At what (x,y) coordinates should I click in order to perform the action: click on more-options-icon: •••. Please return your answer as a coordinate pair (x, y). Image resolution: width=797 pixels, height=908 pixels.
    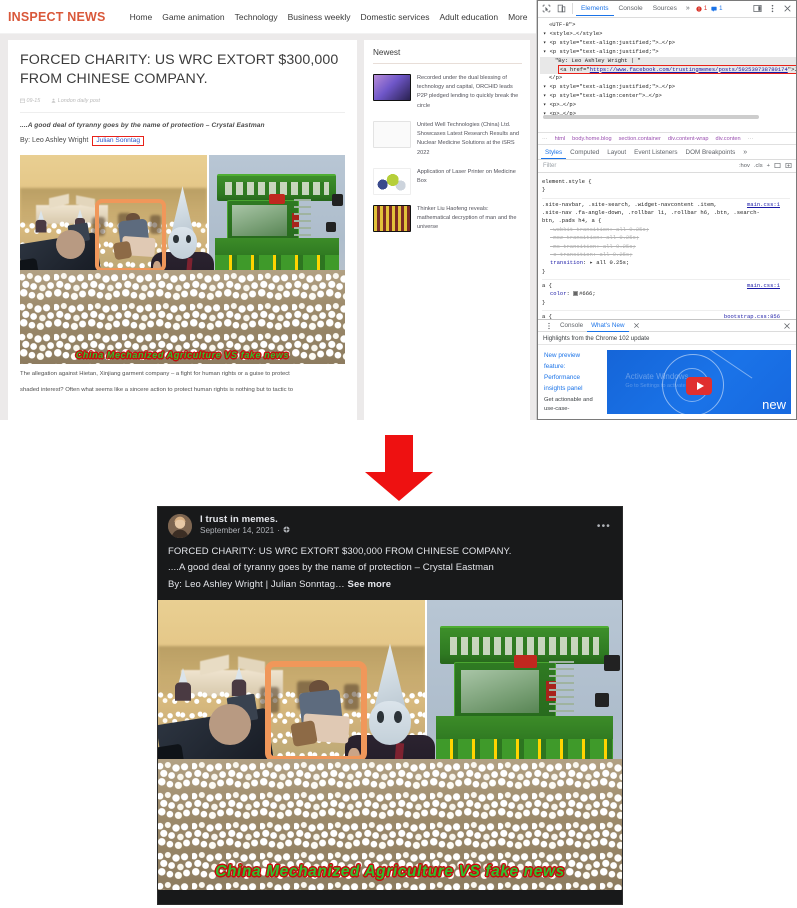
    Looking at the image, I should click on (604, 526).